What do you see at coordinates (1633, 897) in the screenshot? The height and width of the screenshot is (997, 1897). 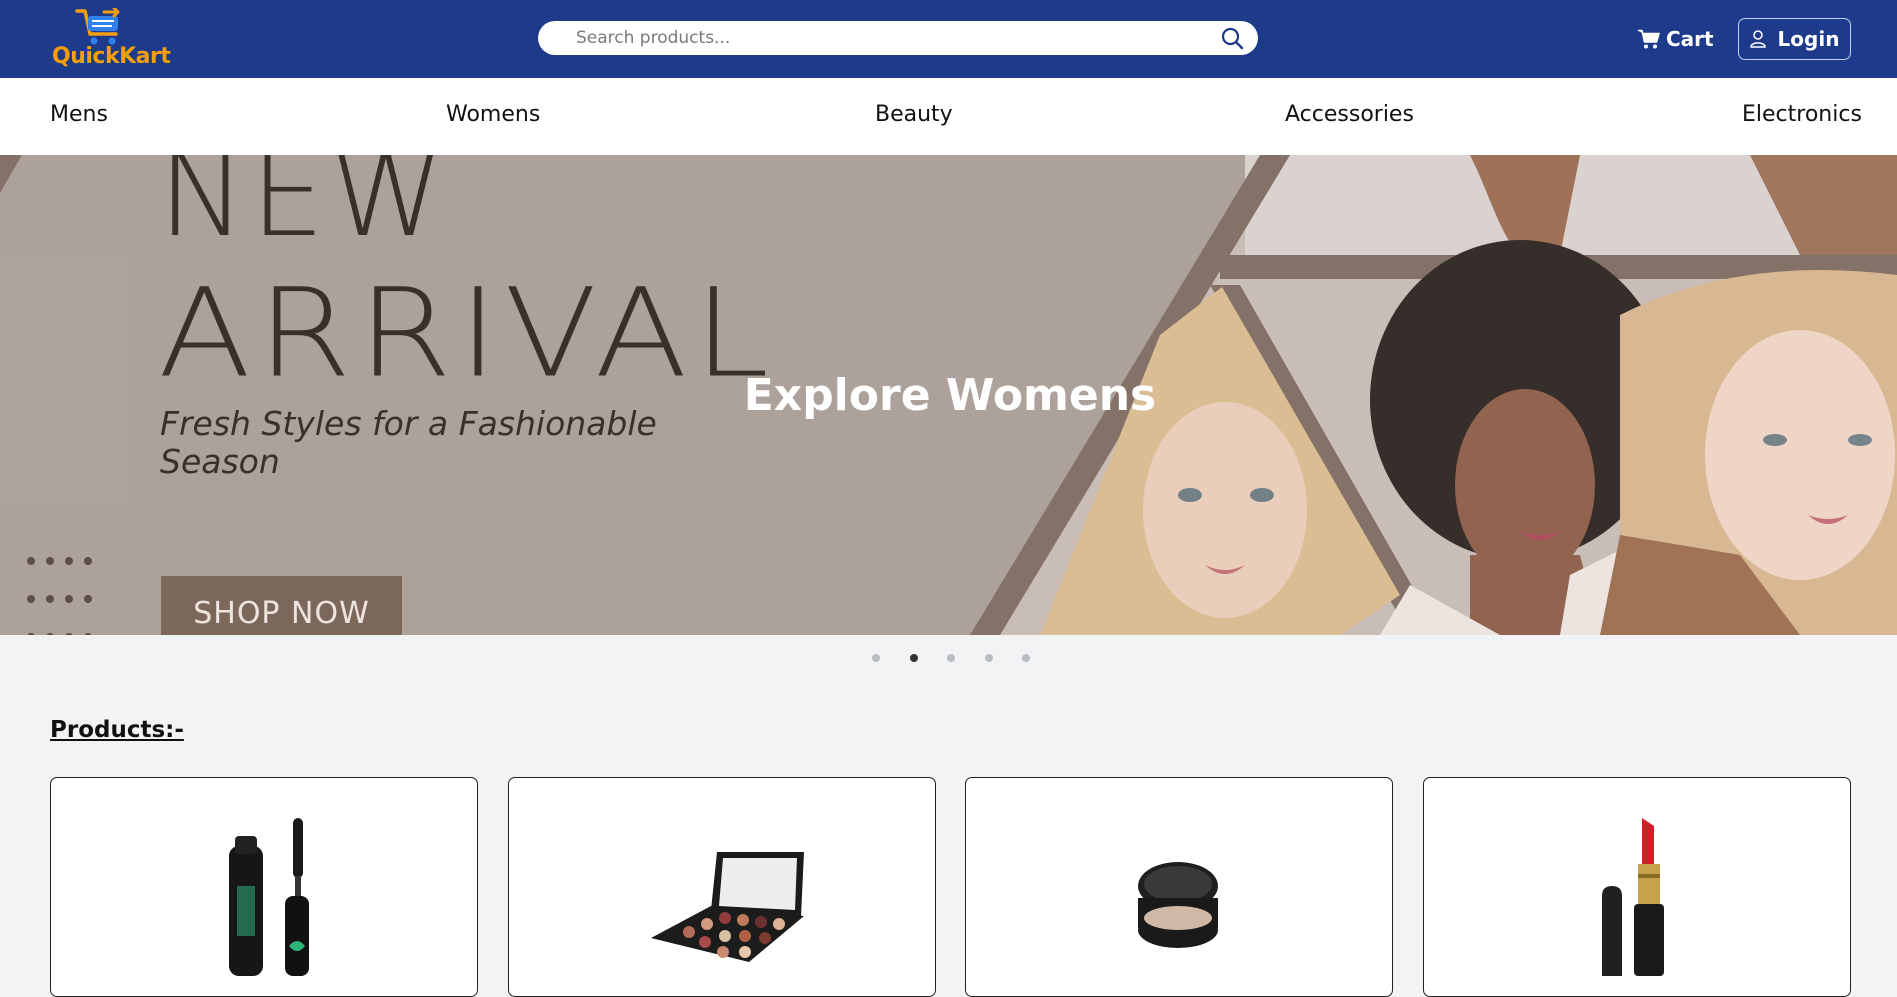 I see `lipstick-icon` at bounding box center [1633, 897].